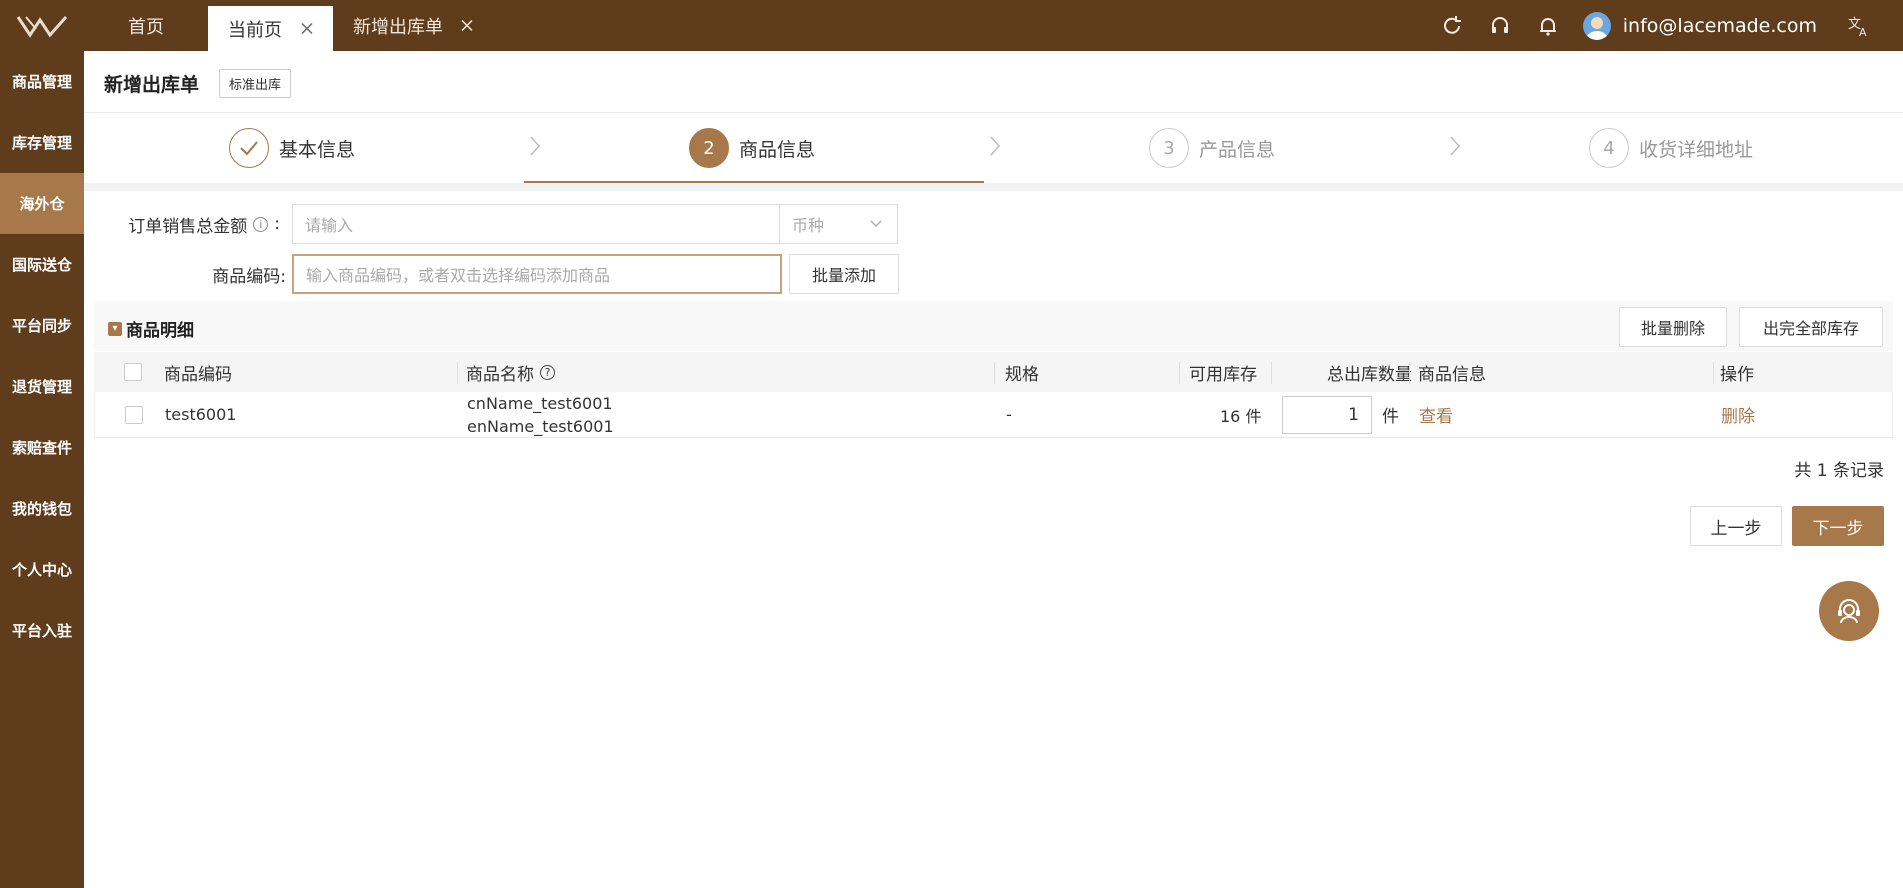 The width and height of the screenshot is (1903, 888). I want to click on sidebar-item-label: 我的钱包, so click(41, 509).